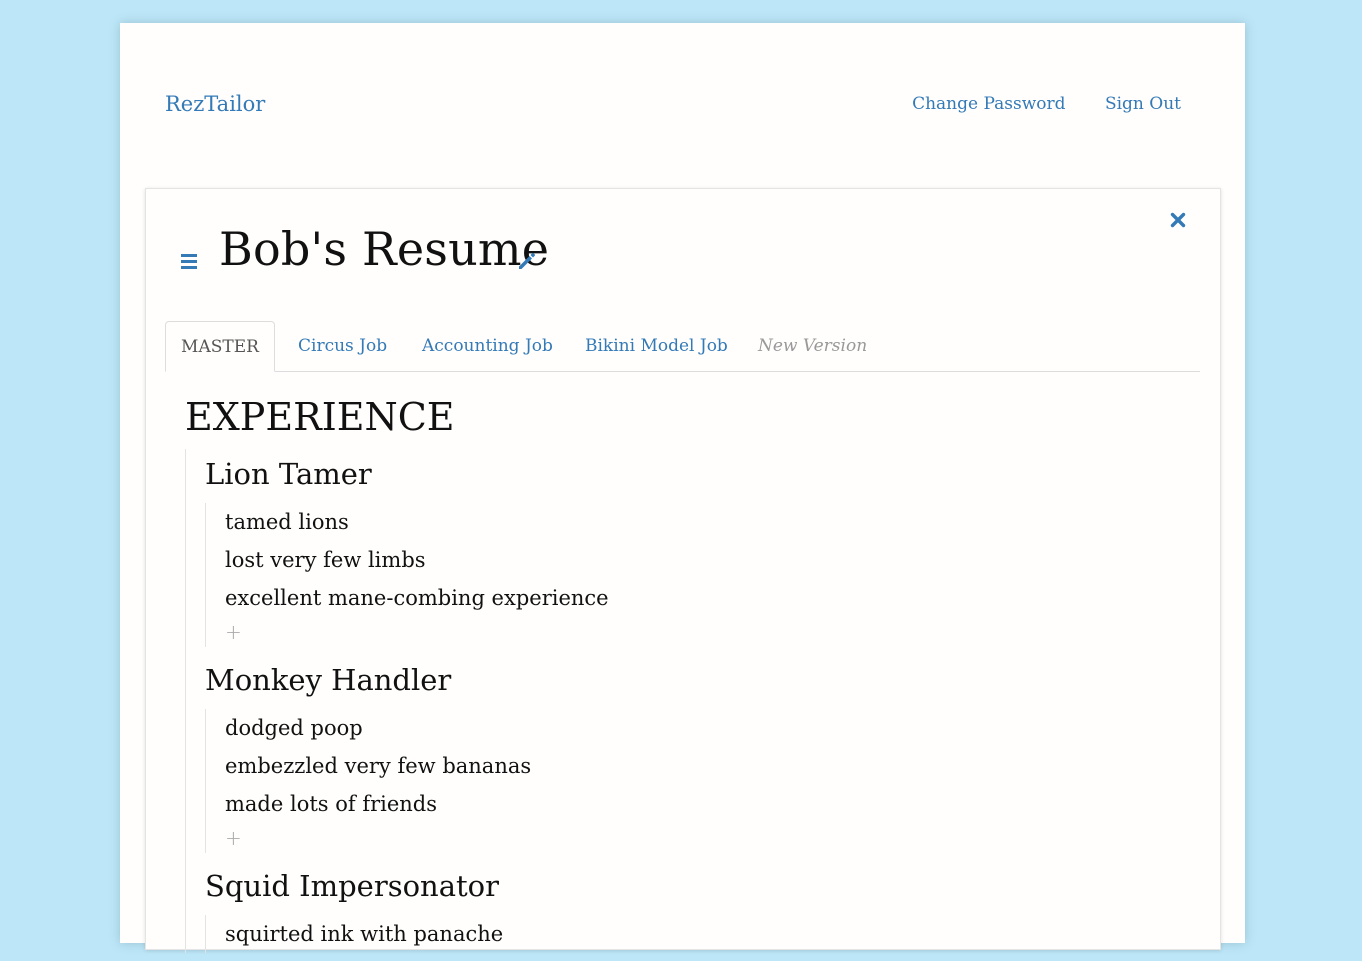 This screenshot has width=1362, height=961. Describe the element at coordinates (712, 560) in the screenshot. I see `bullet-item: lost very few limbs` at that location.